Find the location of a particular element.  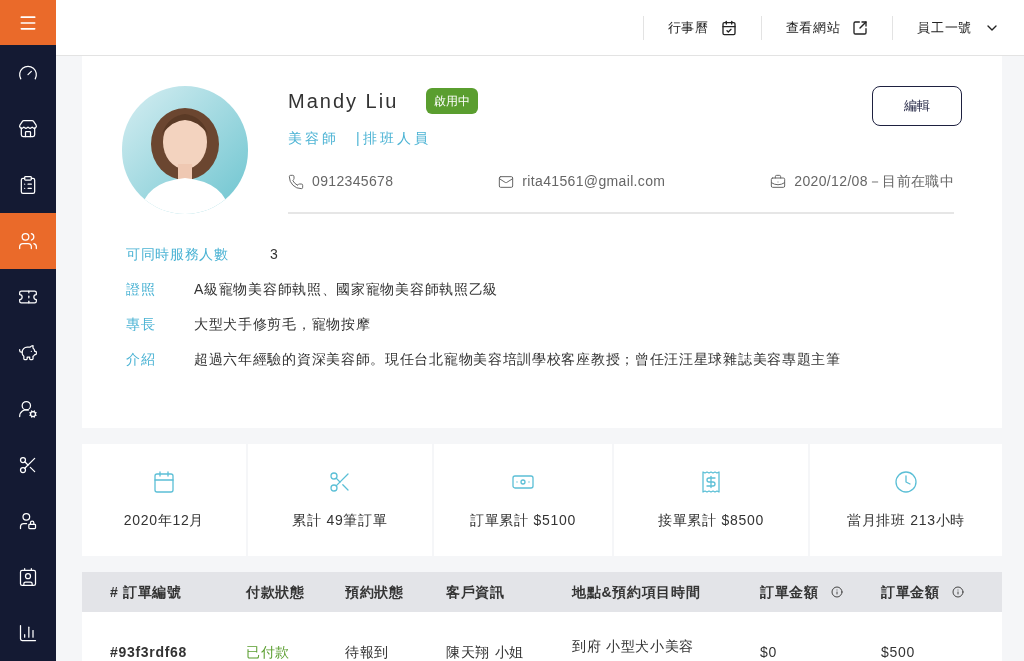

stat-label: 訂單累計 $5100 is located at coordinates (523, 520).